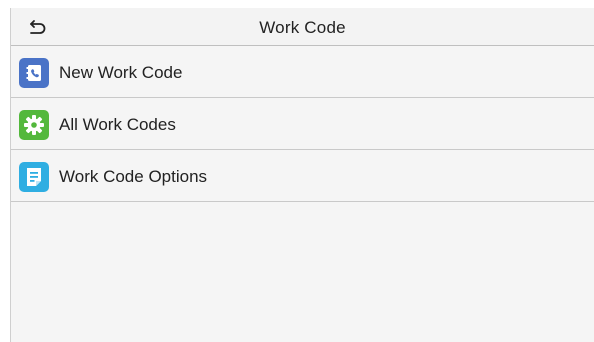 The width and height of the screenshot is (594, 342). Describe the element at coordinates (34, 73) in the screenshot. I see `phone-book-icon` at that location.